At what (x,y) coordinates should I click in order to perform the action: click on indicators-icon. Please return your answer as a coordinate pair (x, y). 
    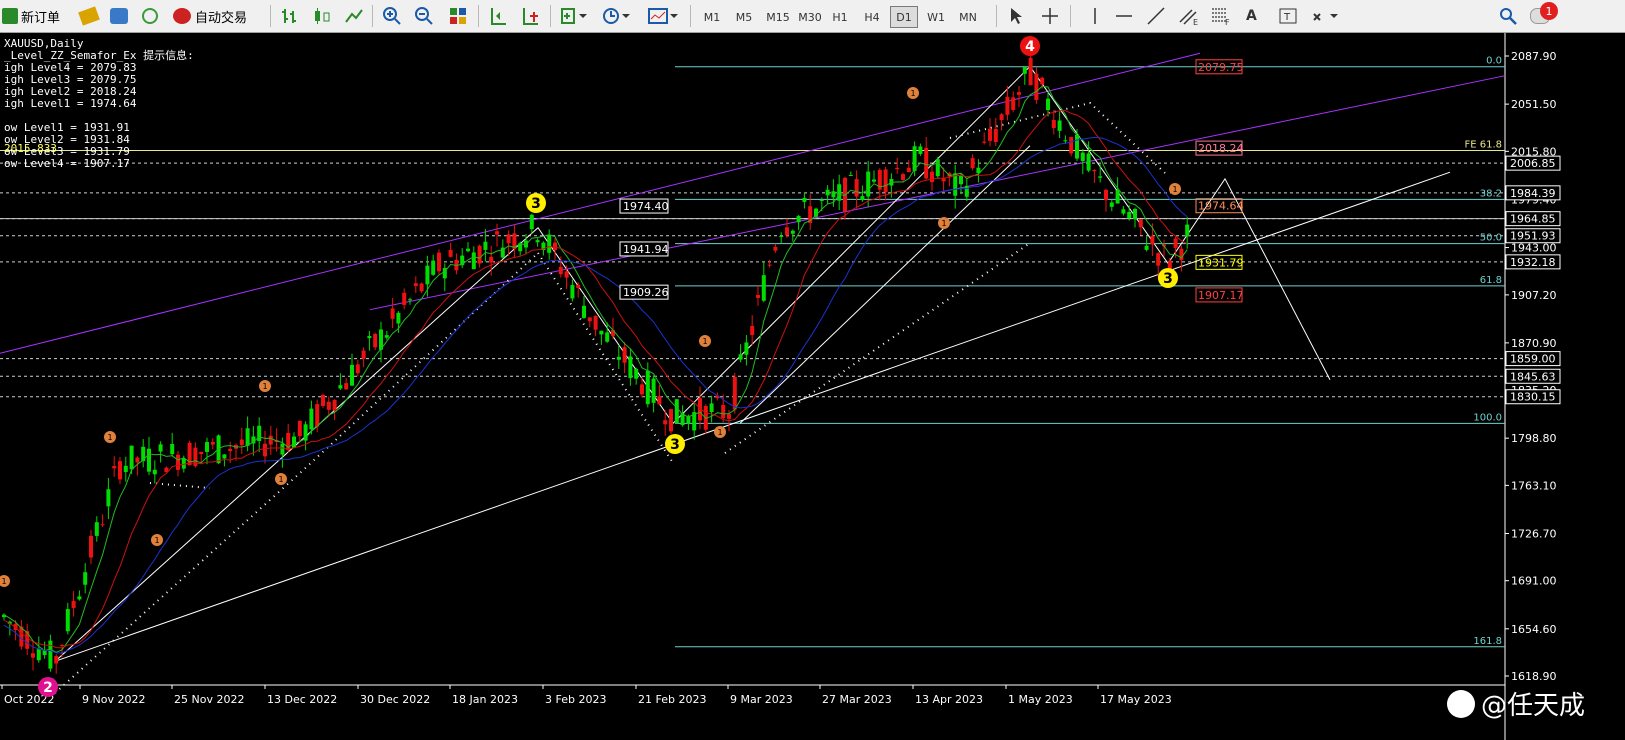
    Looking at the image, I should click on (574, 16).